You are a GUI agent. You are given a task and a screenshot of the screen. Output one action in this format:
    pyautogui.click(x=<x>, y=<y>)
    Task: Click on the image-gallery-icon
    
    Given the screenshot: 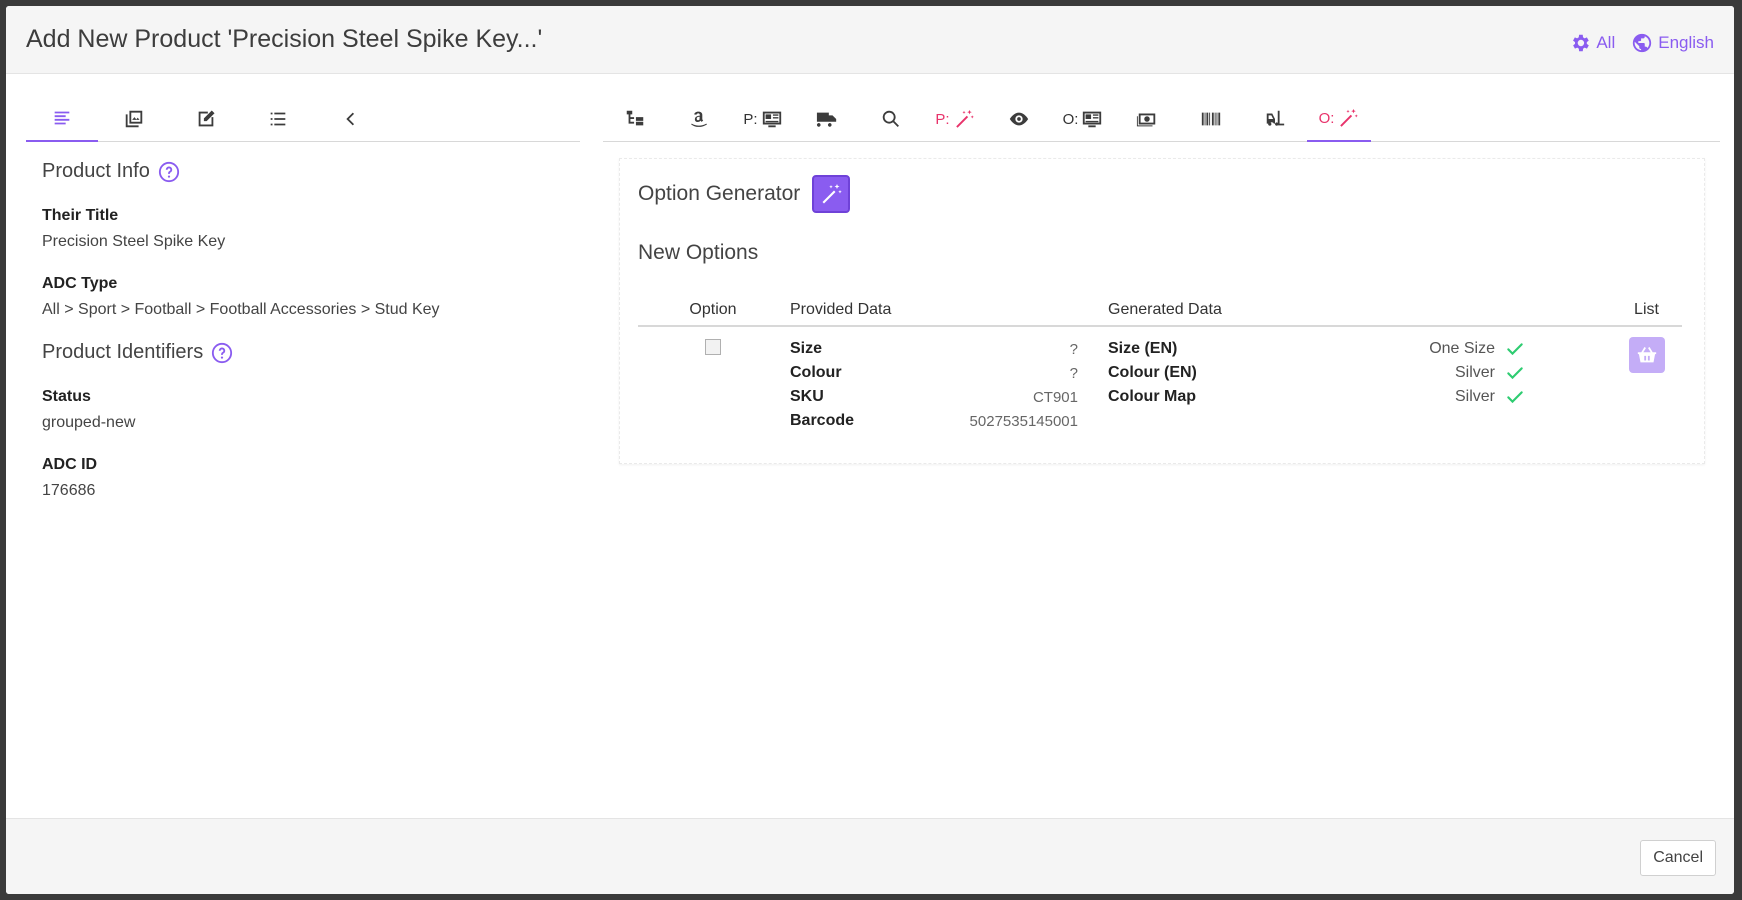 What is the action you would take?
    pyautogui.click(x=134, y=119)
    